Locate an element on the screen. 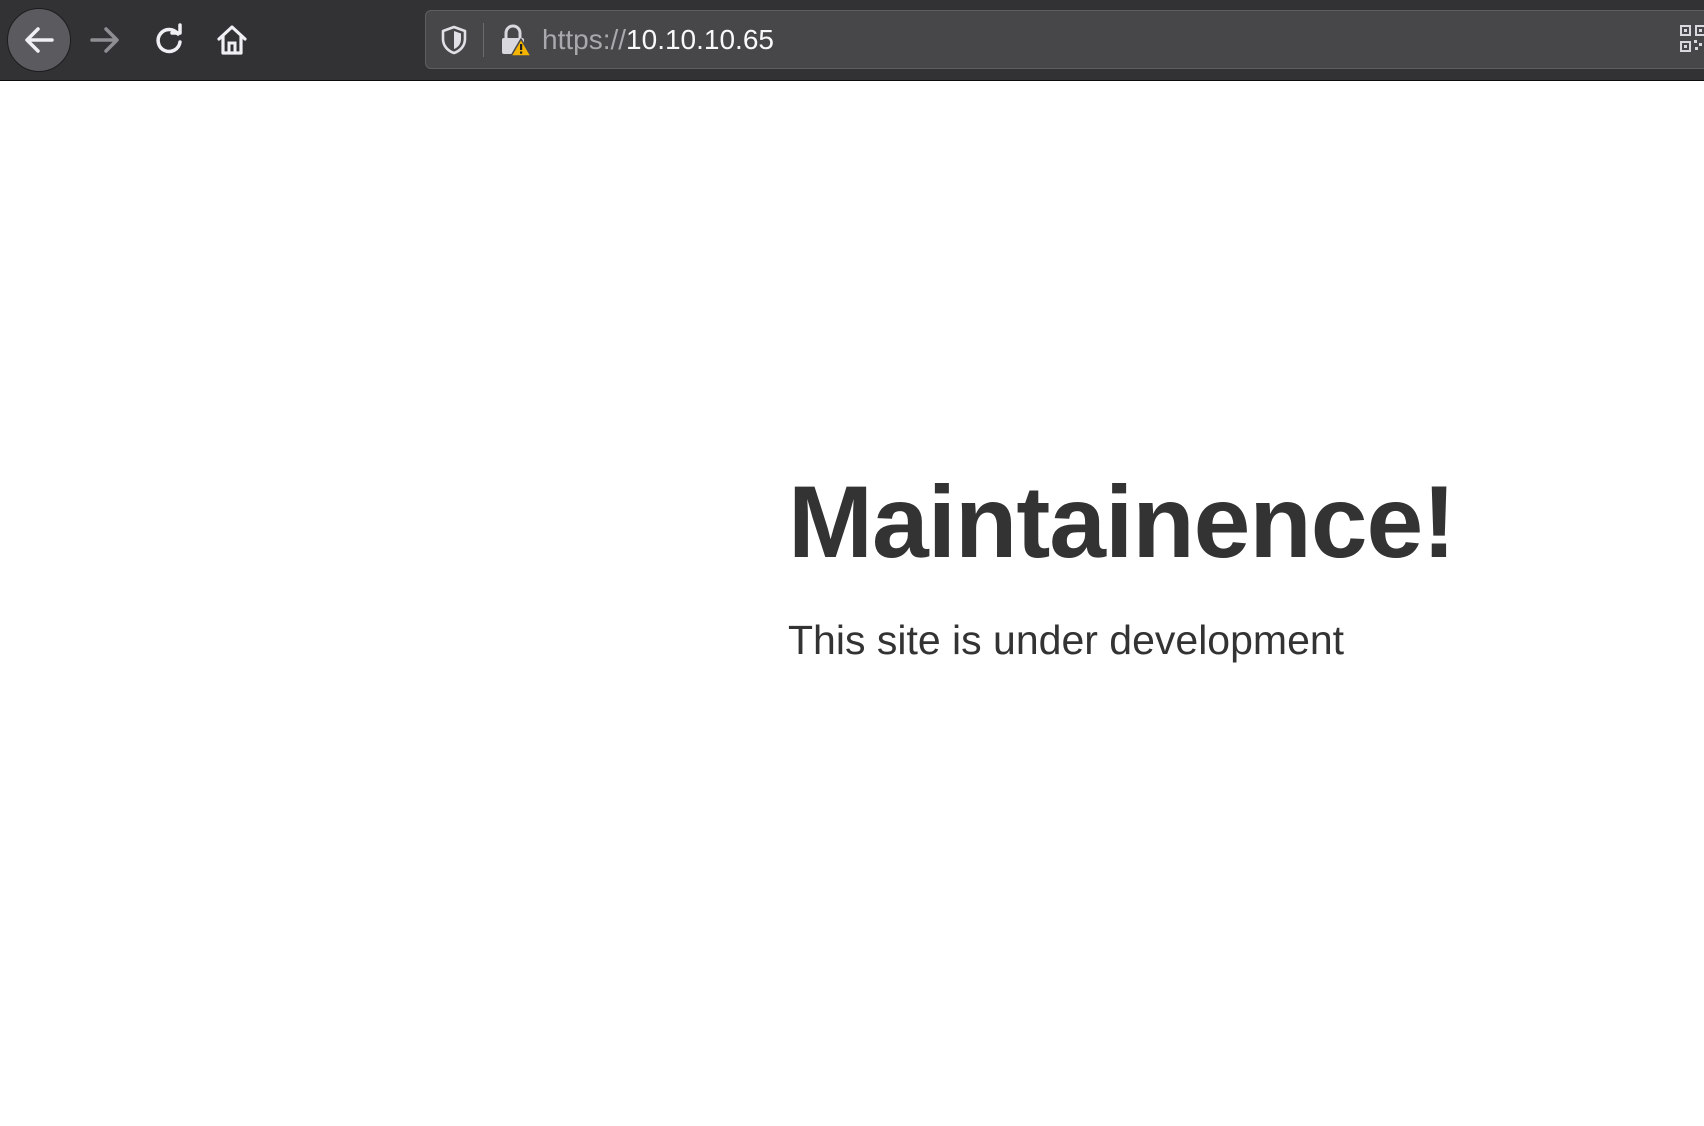  reload-button is located at coordinates (169, 40).